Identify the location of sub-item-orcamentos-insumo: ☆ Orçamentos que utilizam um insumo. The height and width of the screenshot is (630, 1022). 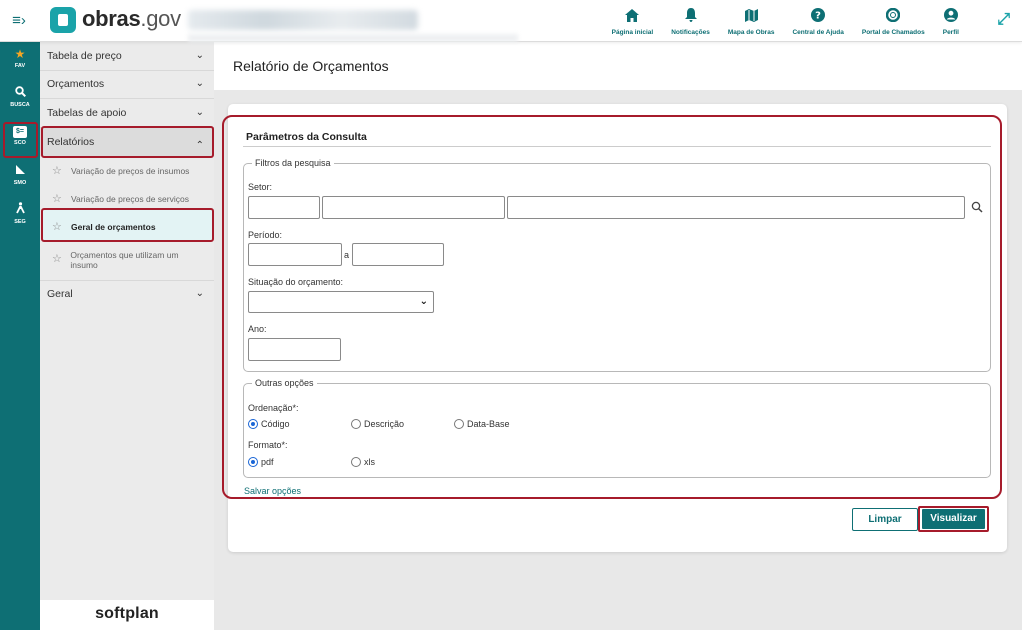
(127, 260).